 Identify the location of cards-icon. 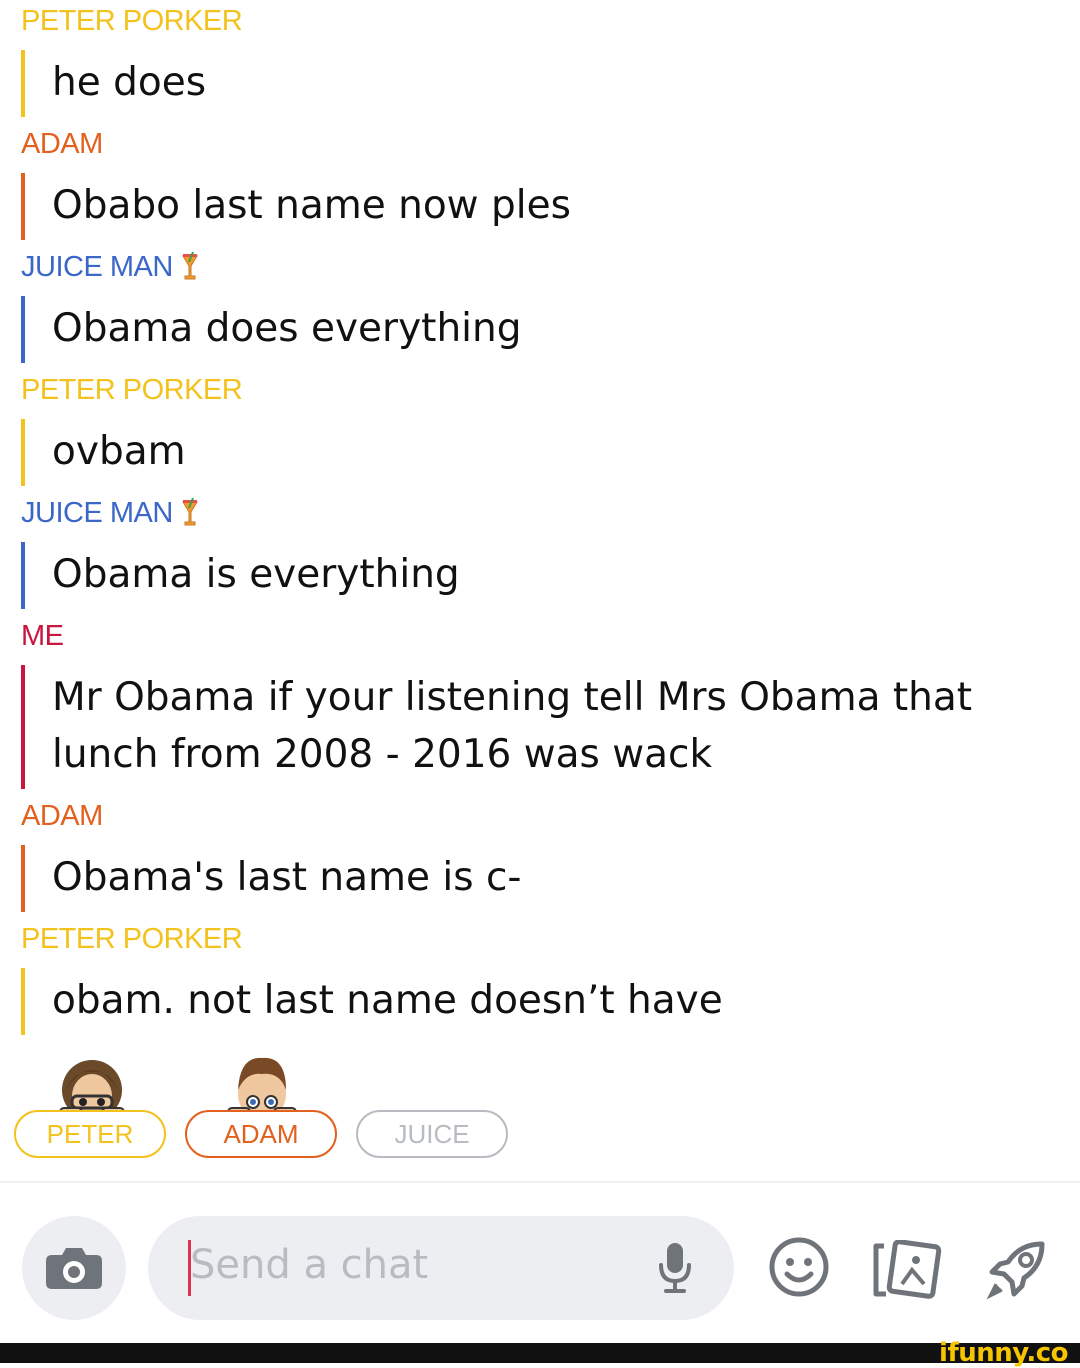
(908, 1270).